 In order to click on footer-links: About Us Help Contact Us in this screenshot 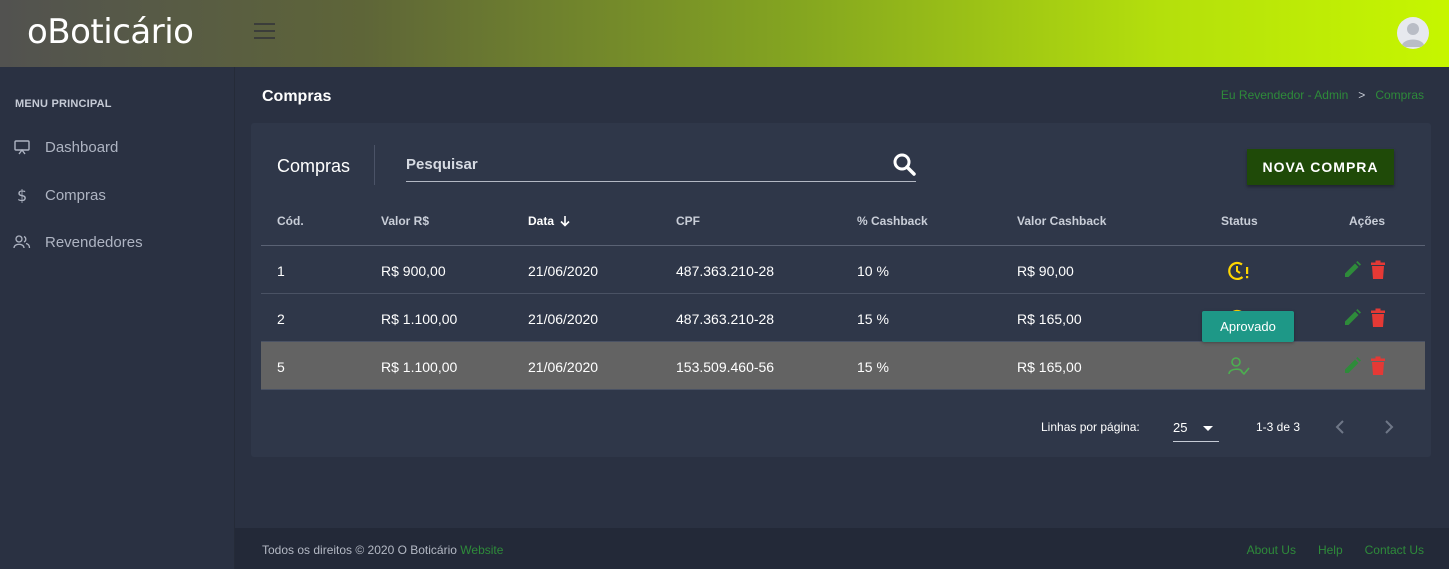, I will do `click(1335, 550)`.